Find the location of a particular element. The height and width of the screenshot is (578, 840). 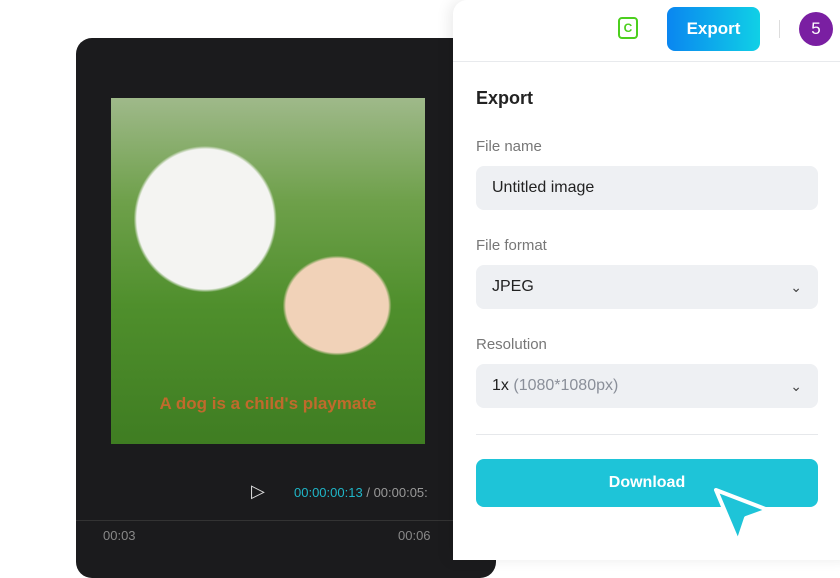

current-time: 00:00:00:13 is located at coordinates (328, 492).